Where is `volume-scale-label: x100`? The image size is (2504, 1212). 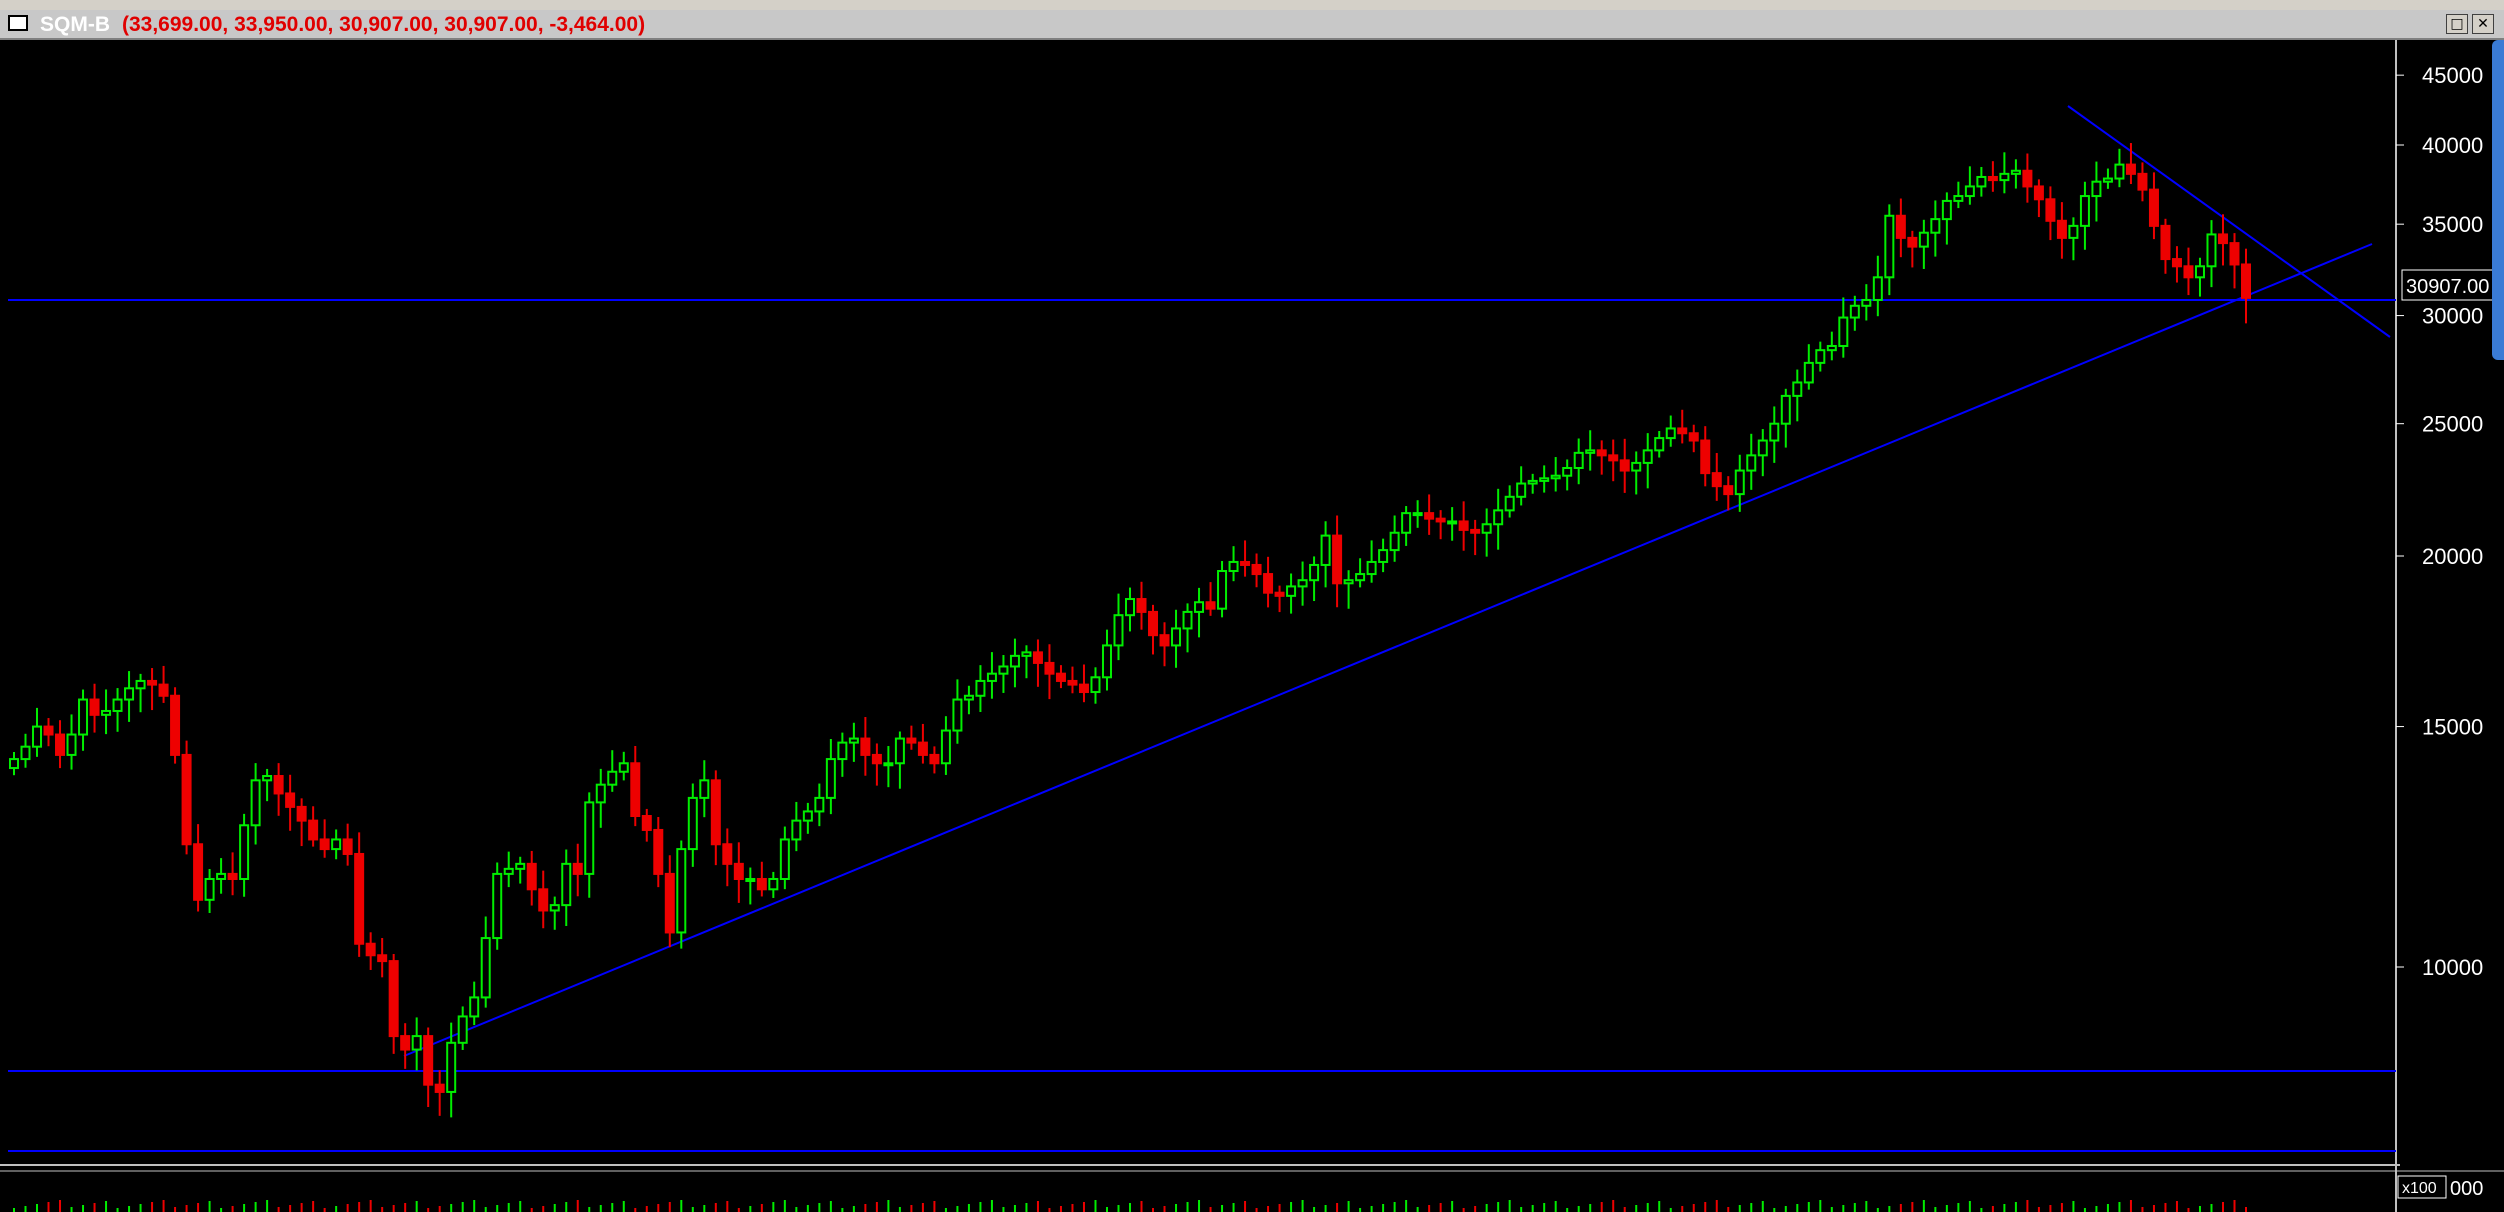 volume-scale-label: x100 is located at coordinates (2419, 1188).